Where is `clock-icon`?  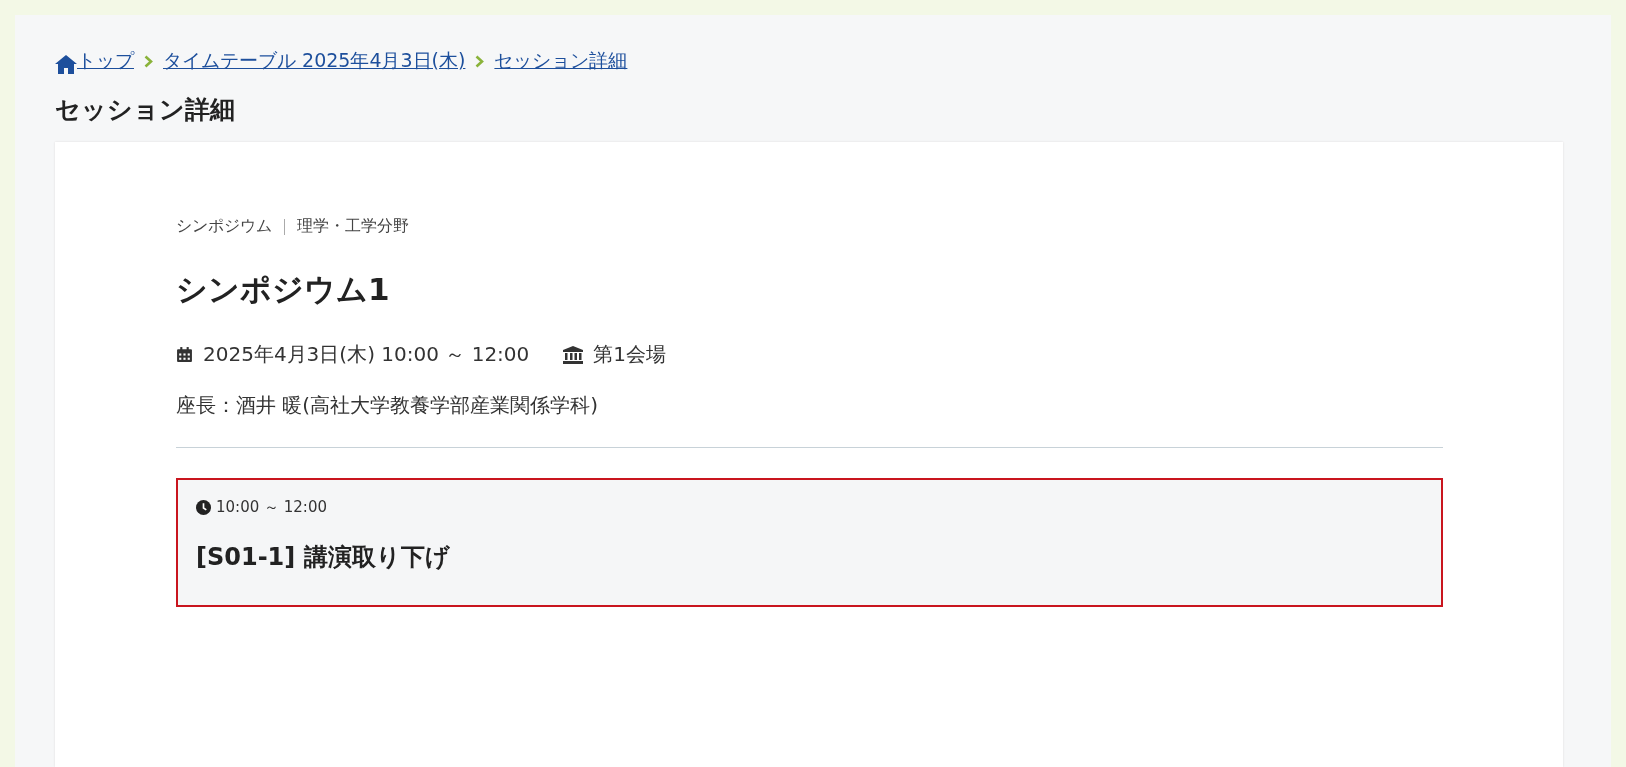
clock-icon is located at coordinates (203, 507).